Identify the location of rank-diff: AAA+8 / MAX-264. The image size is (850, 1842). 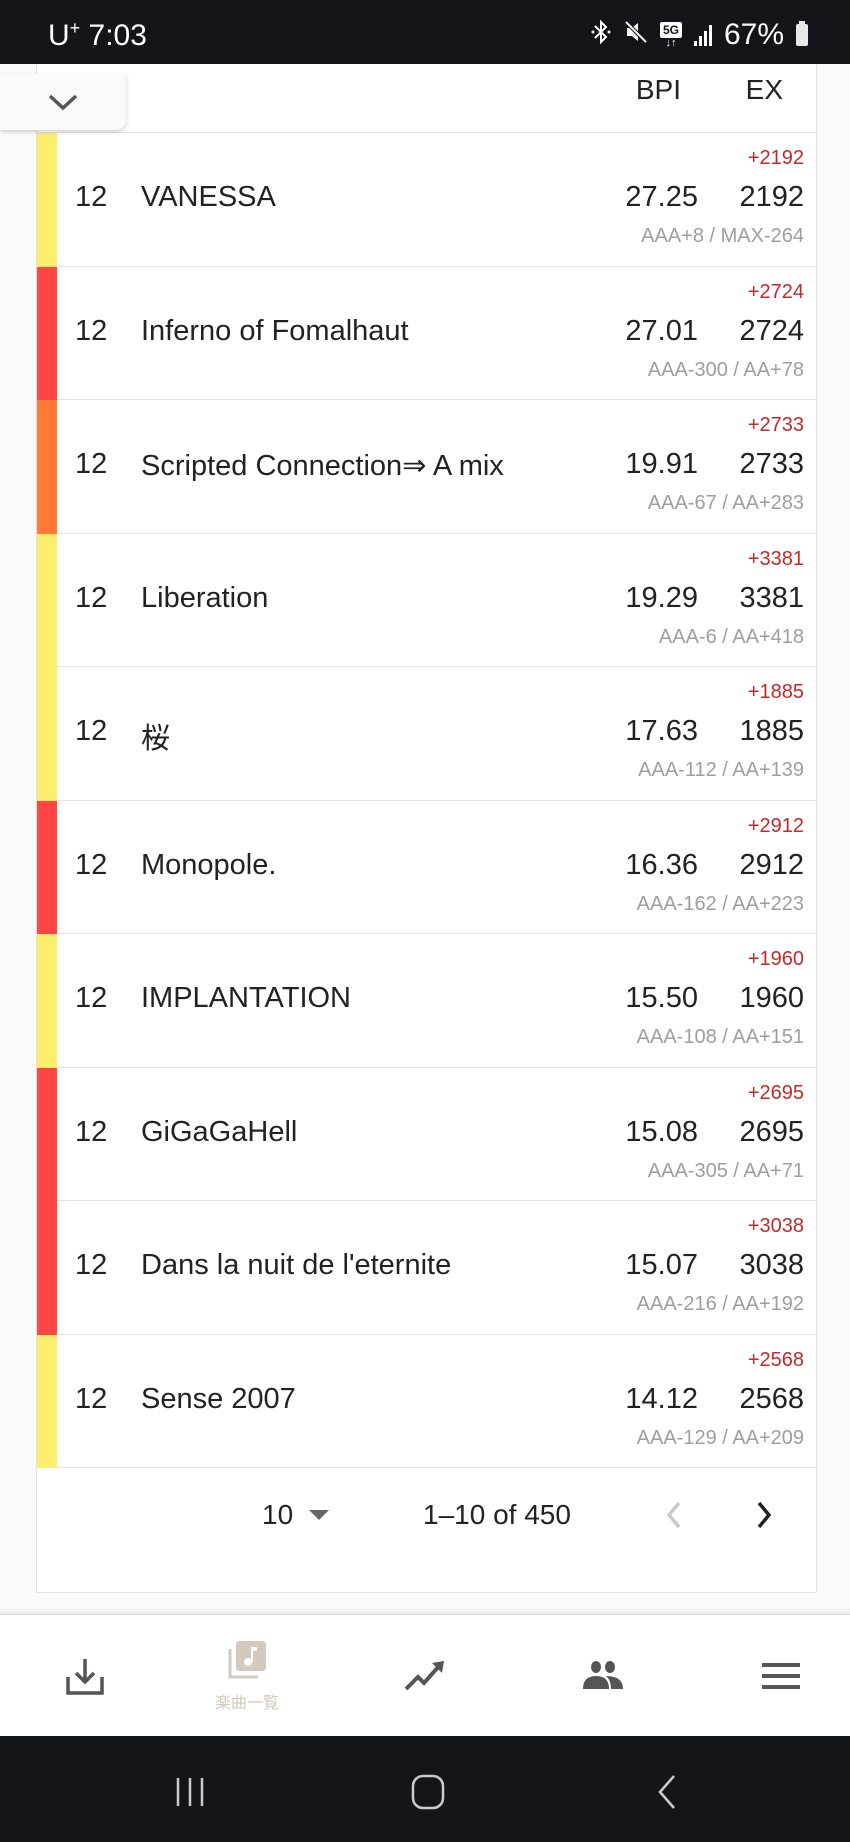
(722, 236).